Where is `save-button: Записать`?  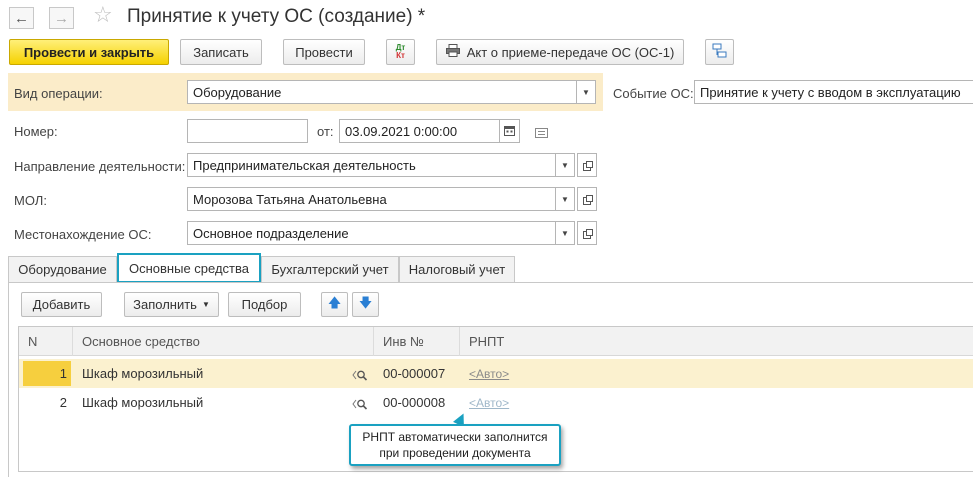
save-button: Записать is located at coordinates (221, 52).